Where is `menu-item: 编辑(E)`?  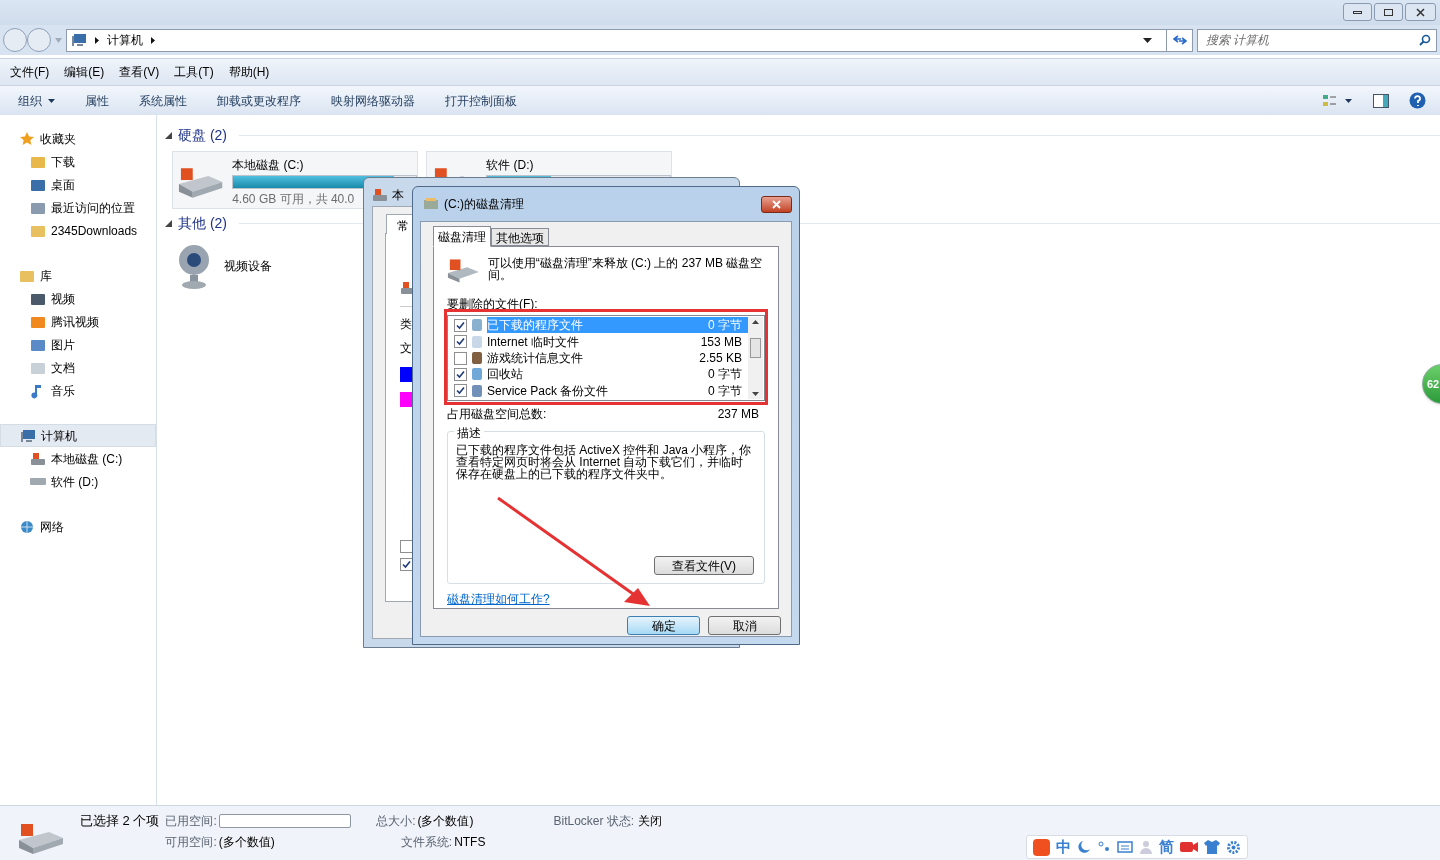 menu-item: 编辑(E) is located at coordinates (84, 72).